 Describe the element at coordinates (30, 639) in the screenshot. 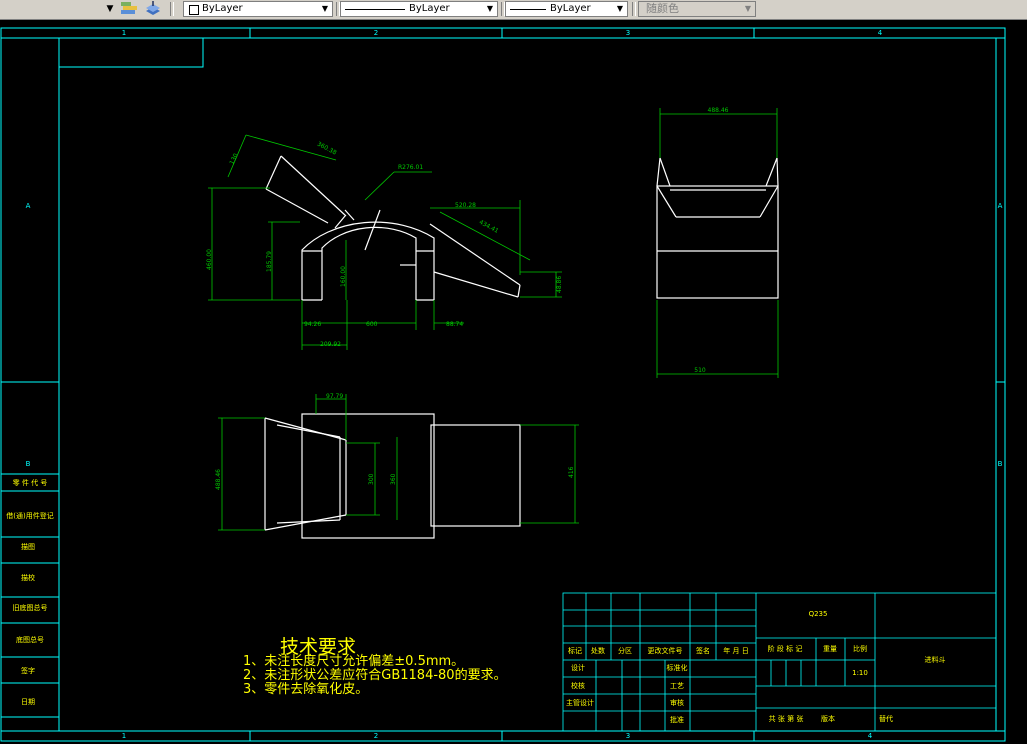

I see `strip-label: 底图总号` at that location.